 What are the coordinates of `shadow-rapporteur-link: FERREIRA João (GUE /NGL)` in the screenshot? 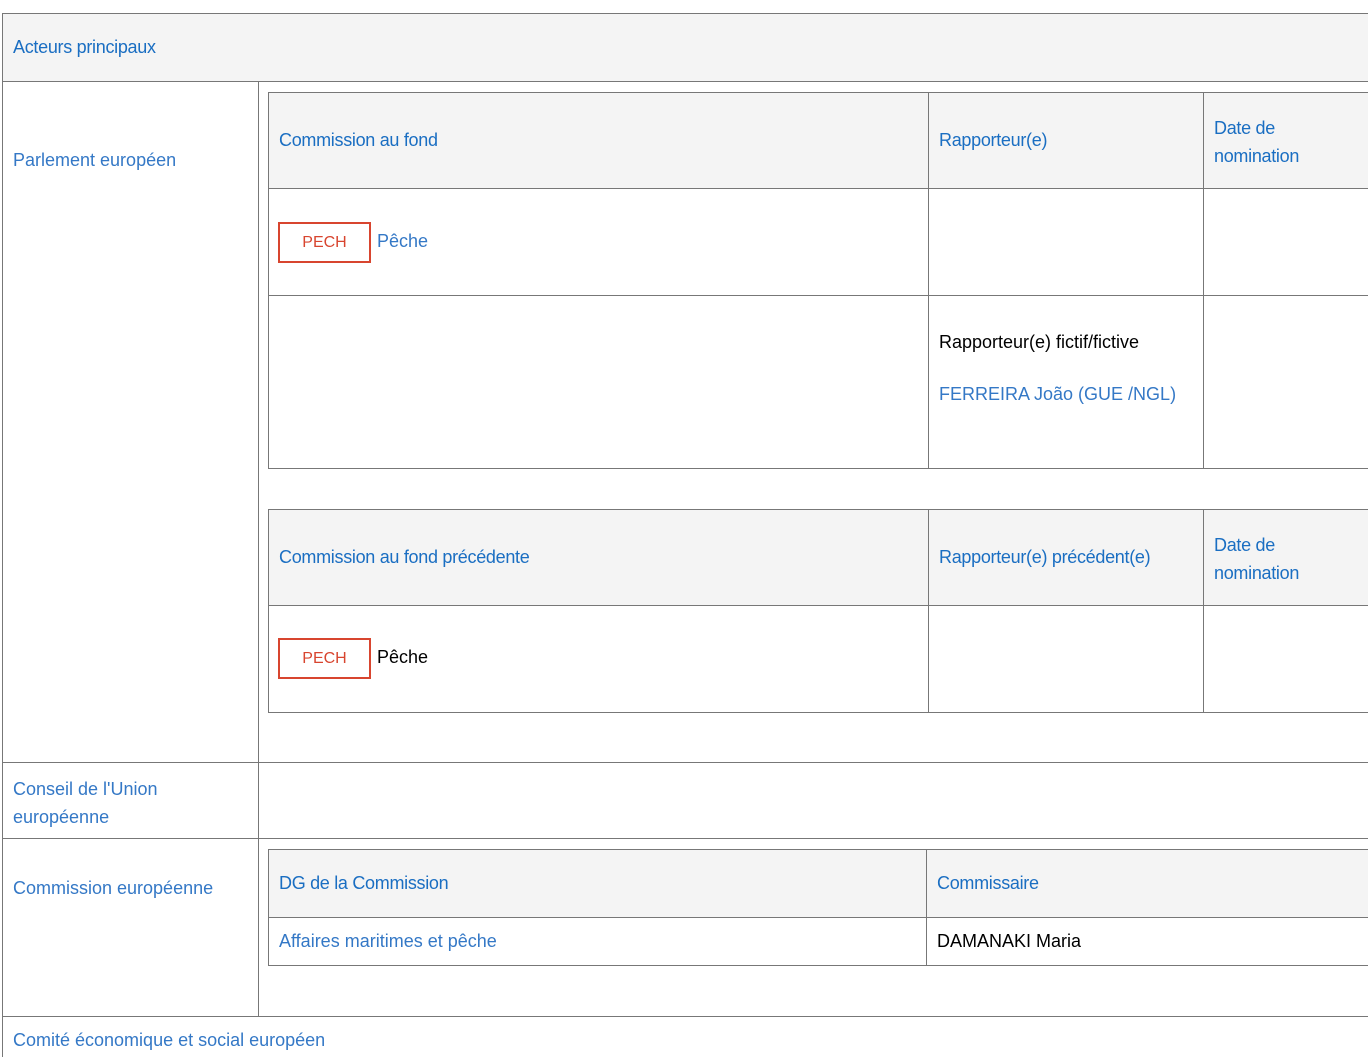 It's located at (1059, 394).